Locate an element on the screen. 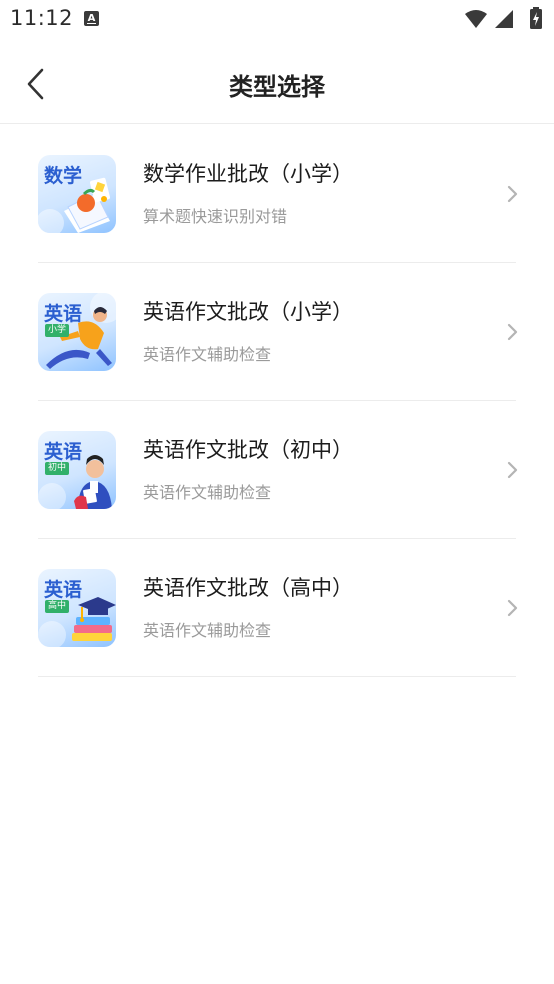  english-senior-thumbnail: 英语 高中 is located at coordinates (77, 608).